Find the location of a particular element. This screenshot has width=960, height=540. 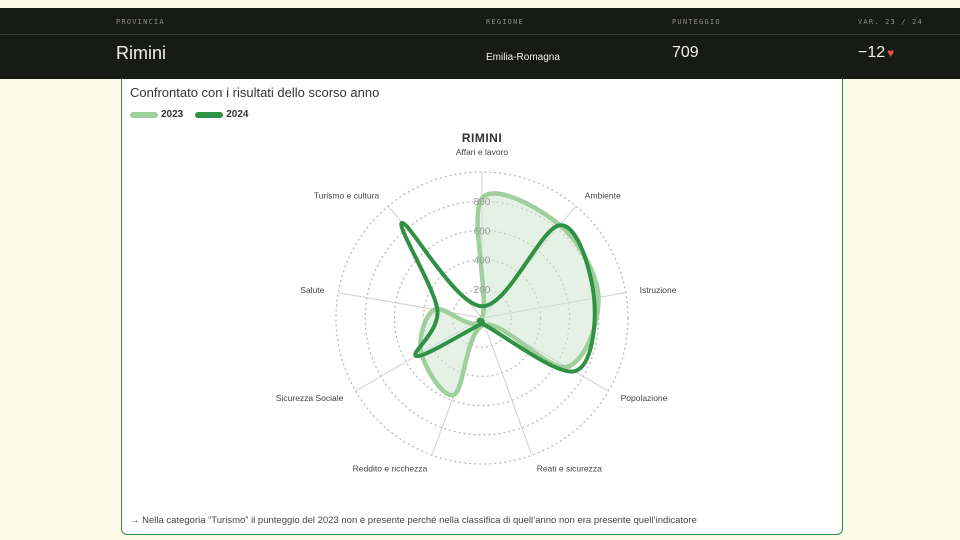

tick-label-400: 400 is located at coordinates (482, 261).